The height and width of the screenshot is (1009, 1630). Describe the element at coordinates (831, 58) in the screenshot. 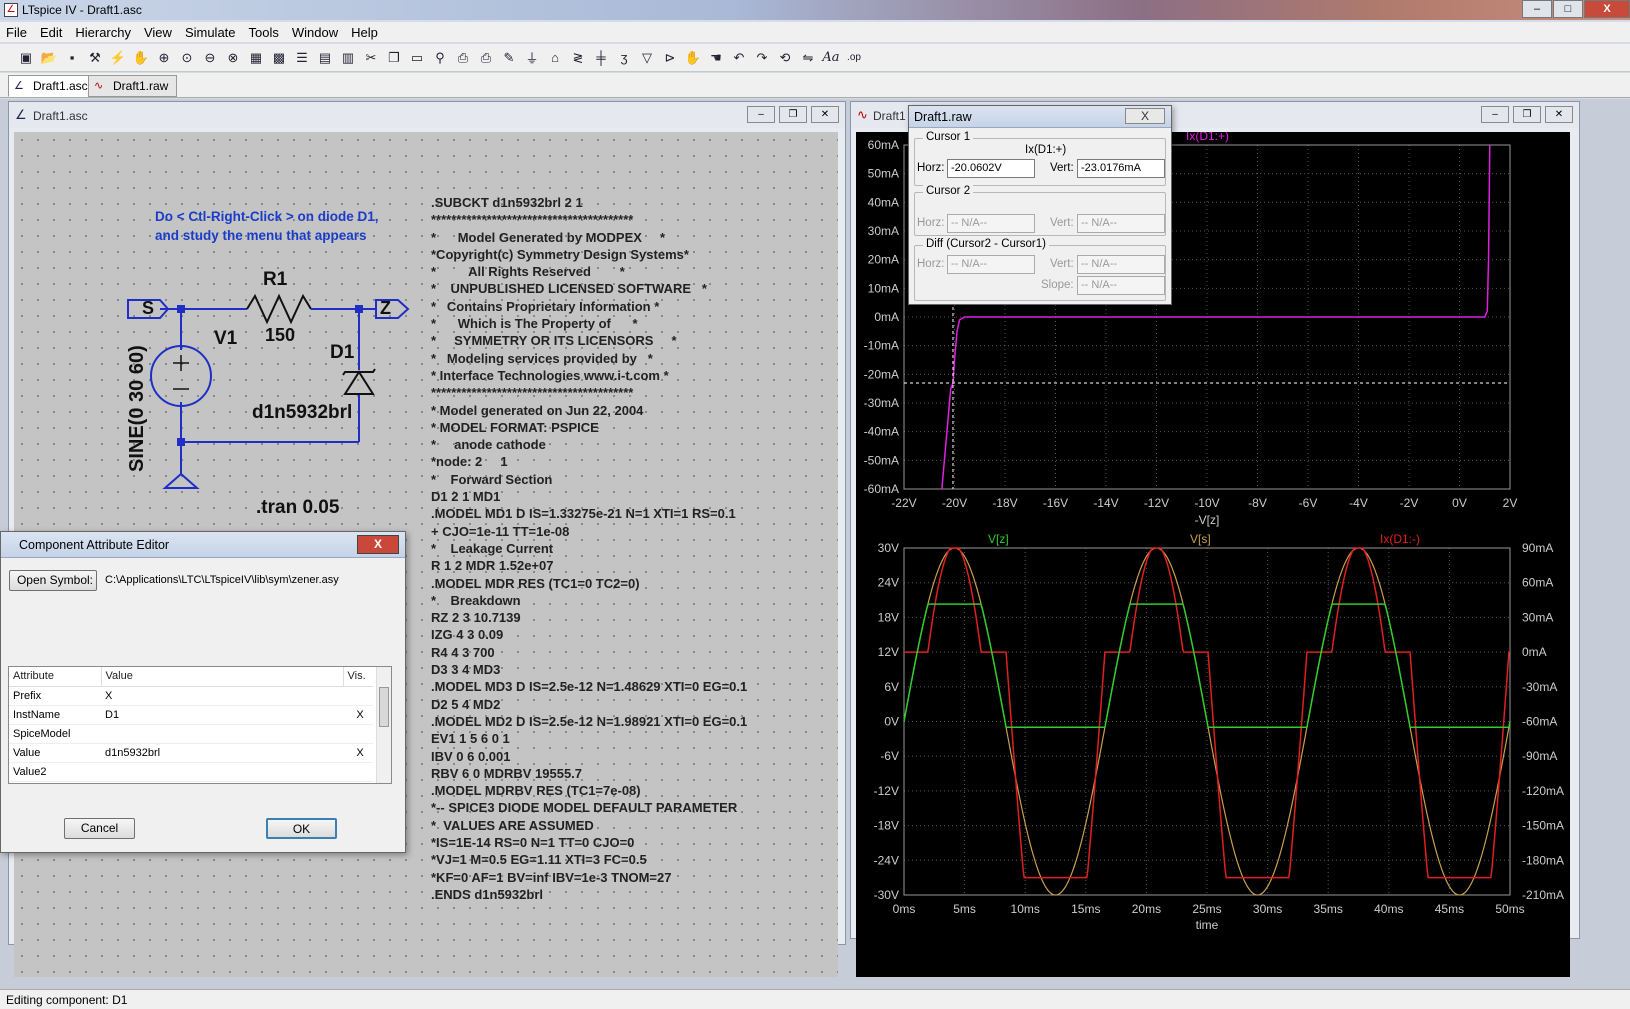

I see `text-icon: Aa` at that location.